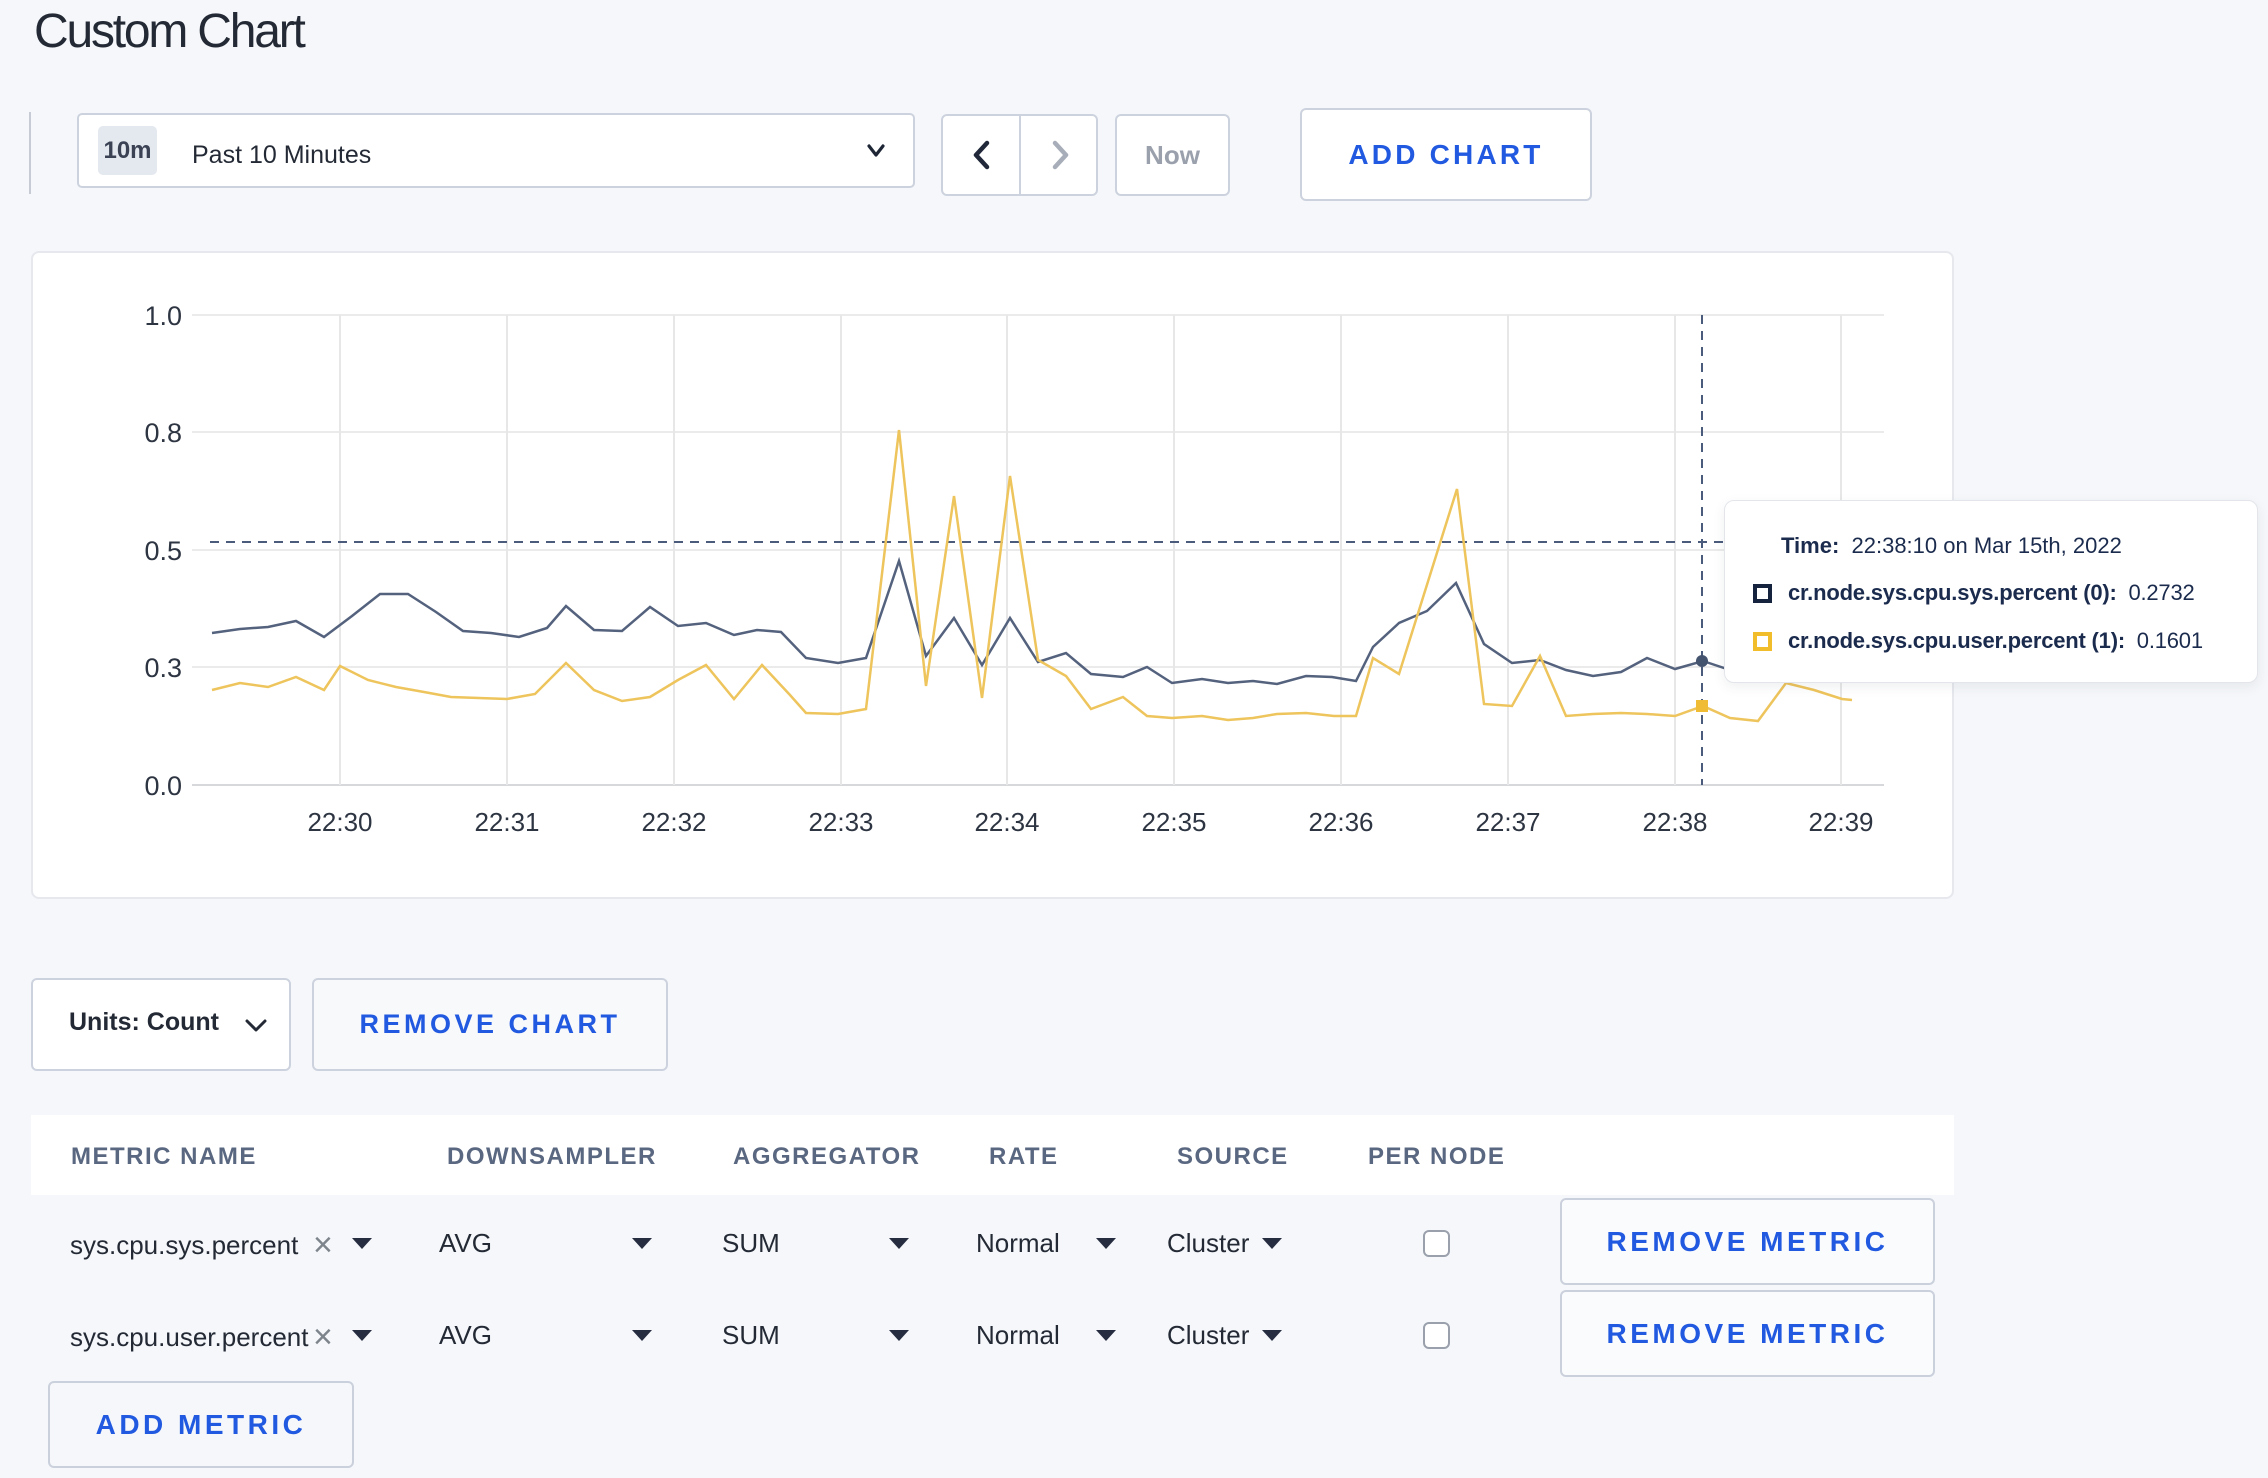 The image size is (2268, 1478). What do you see at coordinates (1507, 822) in the screenshot?
I see `svg-text: 22:37` at bounding box center [1507, 822].